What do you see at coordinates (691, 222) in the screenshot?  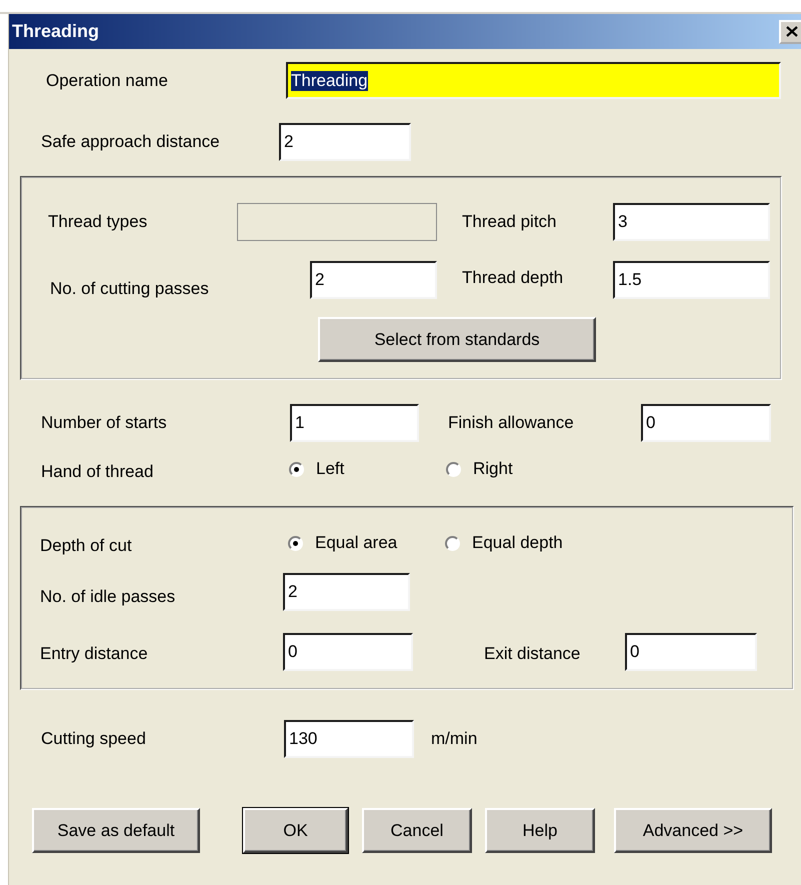 I see `text-field: 3` at bounding box center [691, 222].